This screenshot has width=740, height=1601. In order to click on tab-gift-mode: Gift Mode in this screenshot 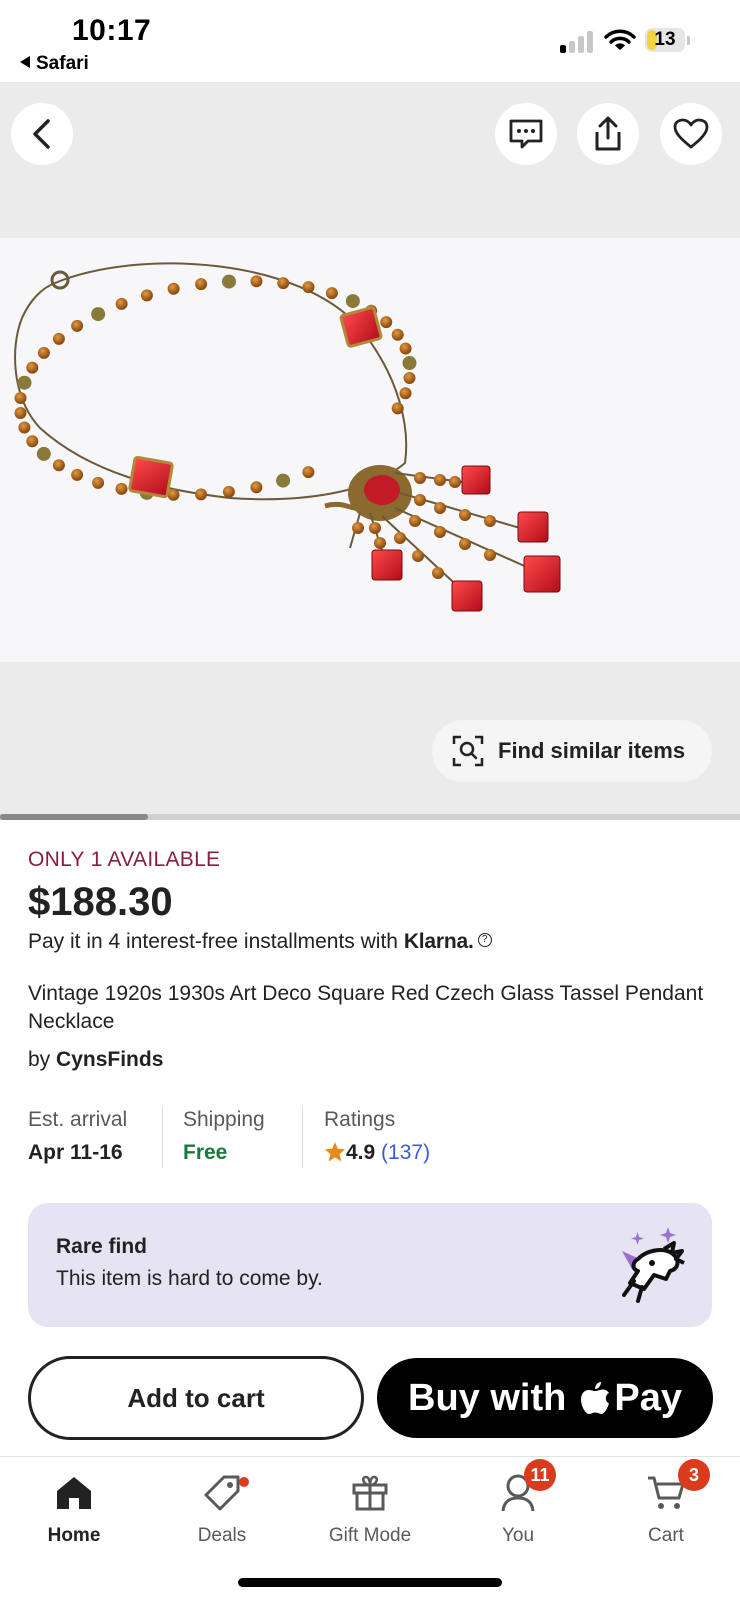, I will do `click(370, 1507)`.